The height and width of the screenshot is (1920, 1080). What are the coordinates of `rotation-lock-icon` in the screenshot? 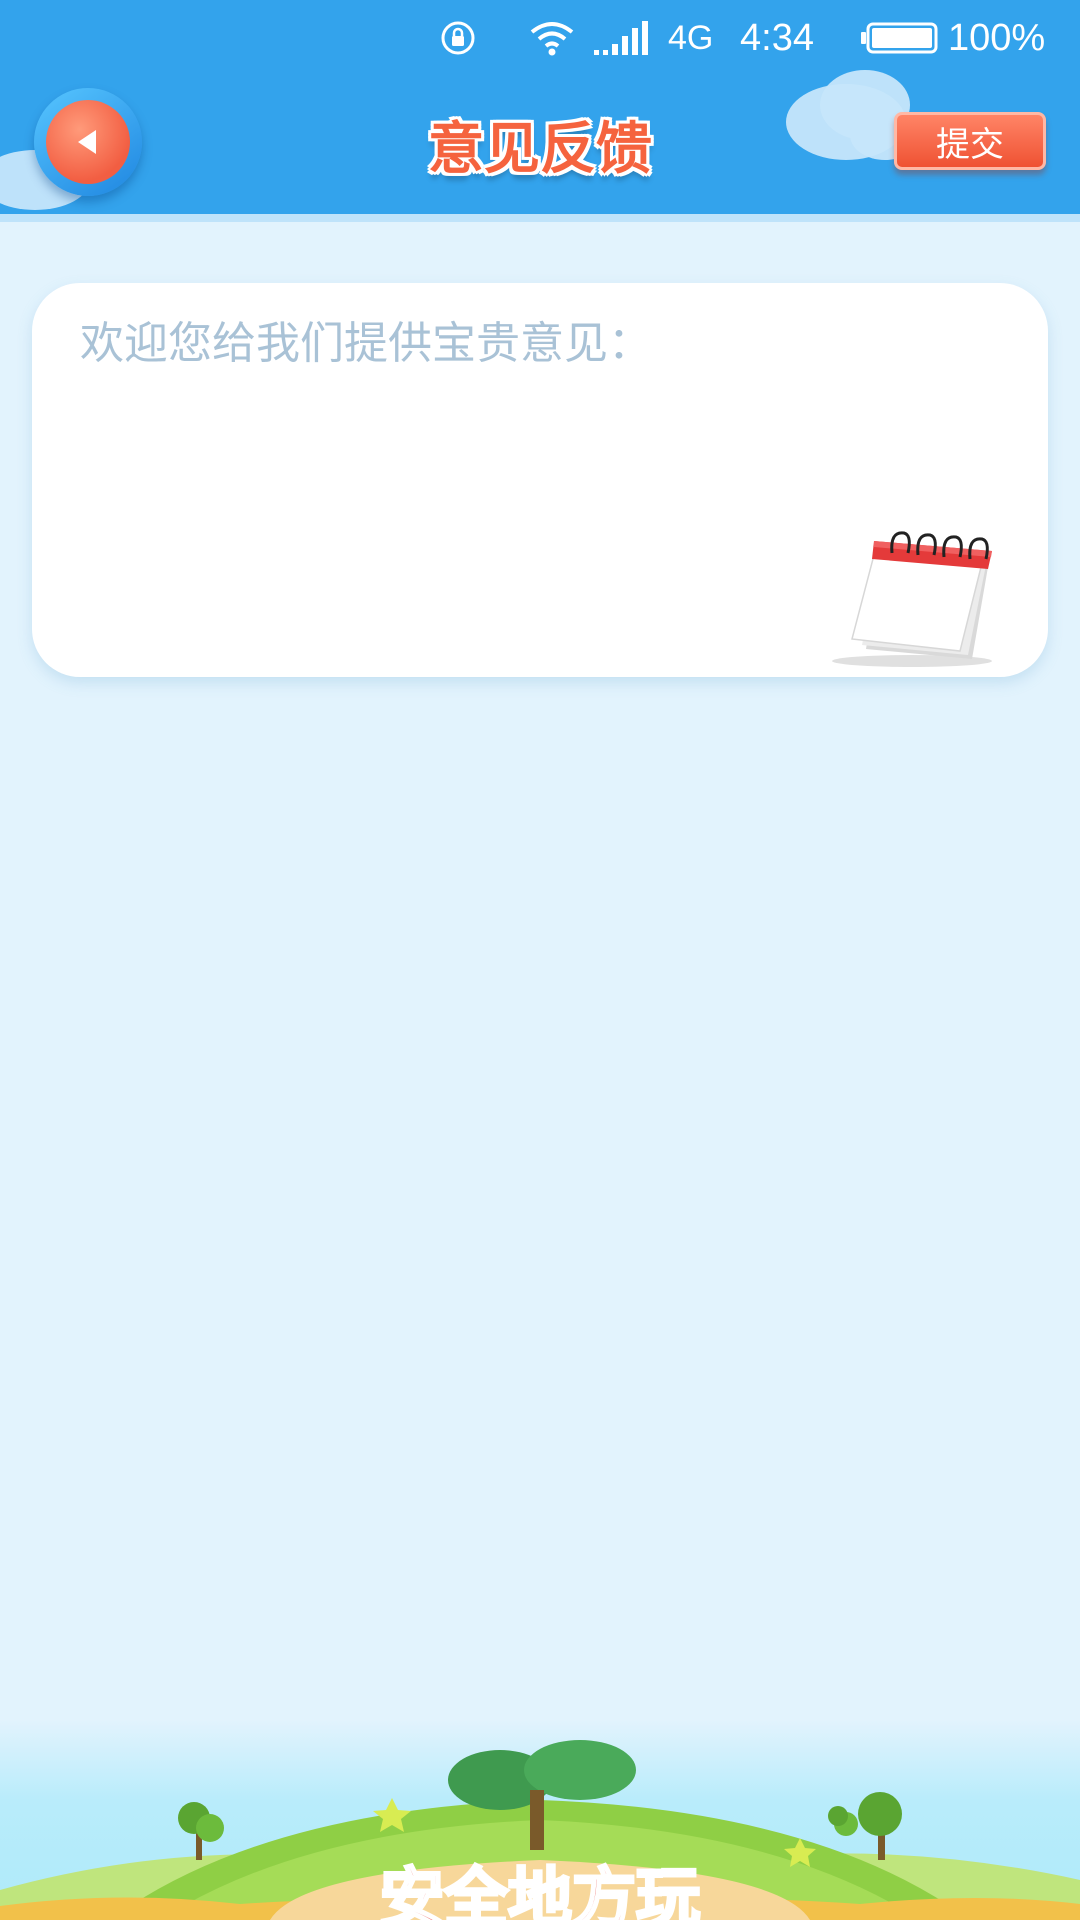 It's located at (458, 38).